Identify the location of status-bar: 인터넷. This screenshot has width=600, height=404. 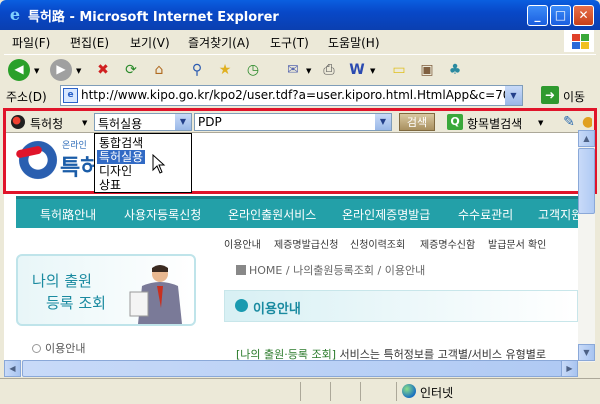
(300, 391).